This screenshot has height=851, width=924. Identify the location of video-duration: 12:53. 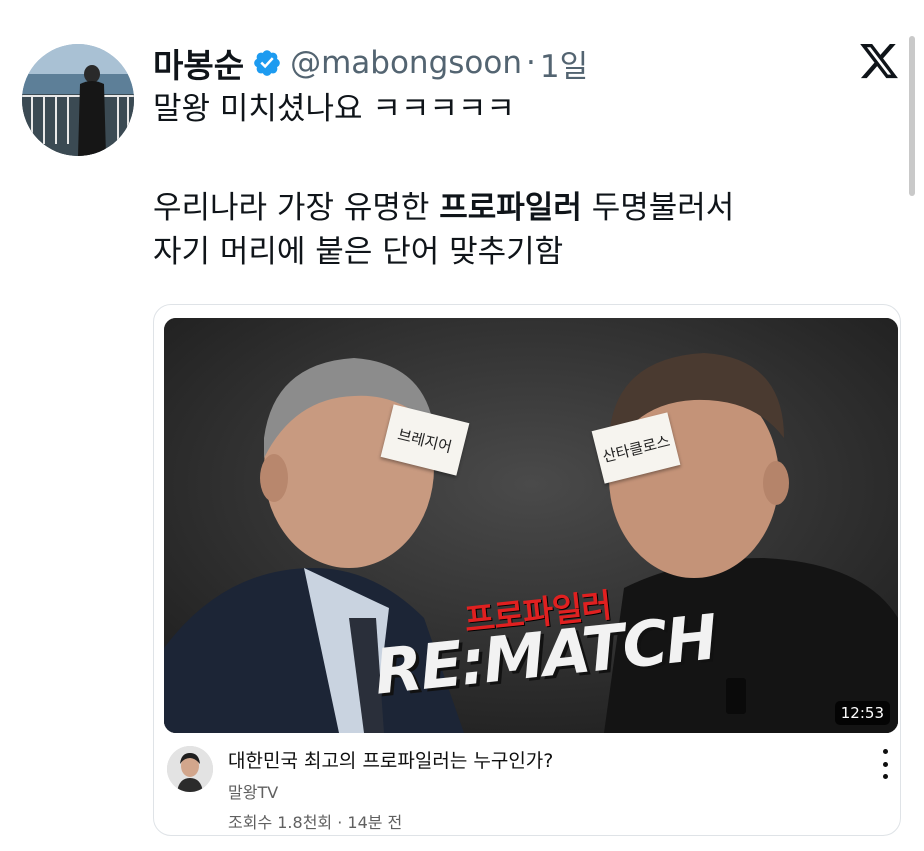
(862, 713).